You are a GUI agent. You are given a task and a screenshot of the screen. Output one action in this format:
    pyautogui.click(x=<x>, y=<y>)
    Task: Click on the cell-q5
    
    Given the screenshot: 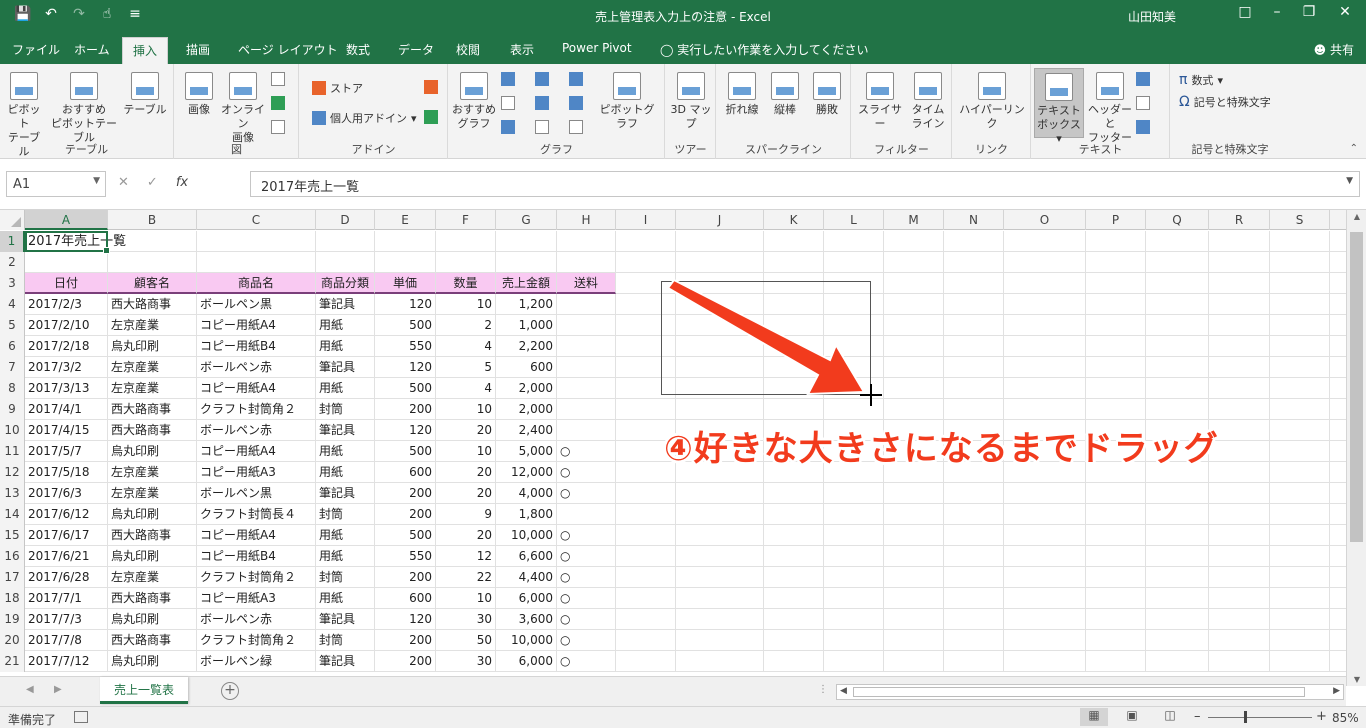 What is the action you would take?
    pyautogui.click(x=1177, y=325)
    